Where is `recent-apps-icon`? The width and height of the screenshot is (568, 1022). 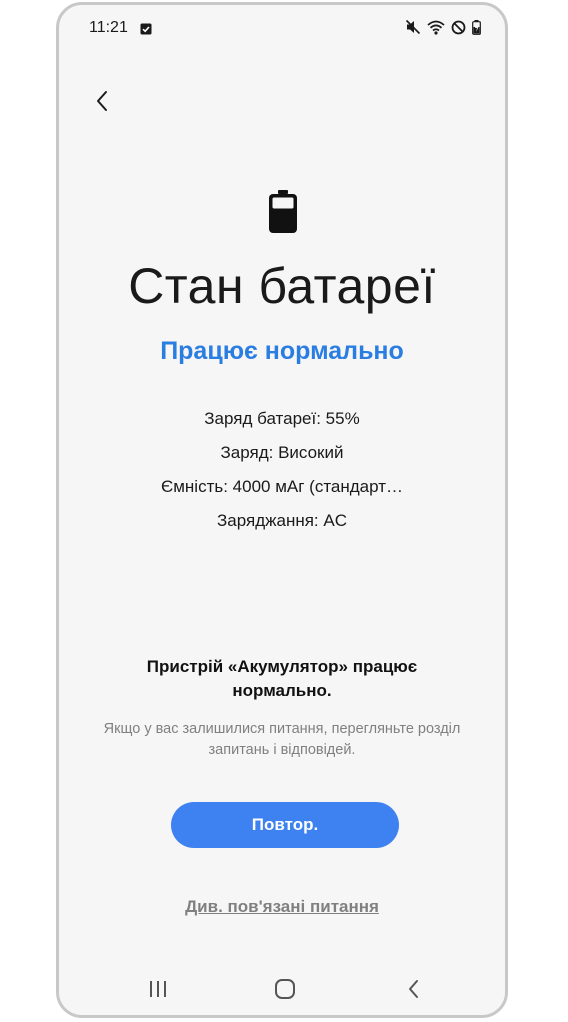 recent-apps-icon is located at coordinates (158, 989).